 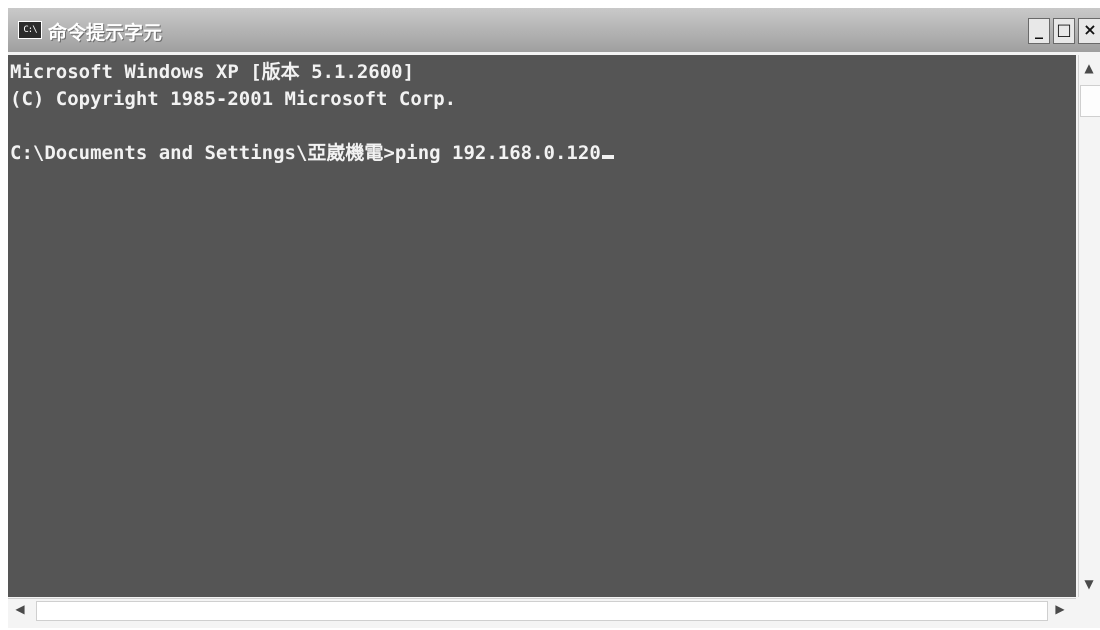 What do you see at coordinates (105, 33) in the screenshot?
I see `window-title: 命令提示字元` at bounding box center [105, 33].